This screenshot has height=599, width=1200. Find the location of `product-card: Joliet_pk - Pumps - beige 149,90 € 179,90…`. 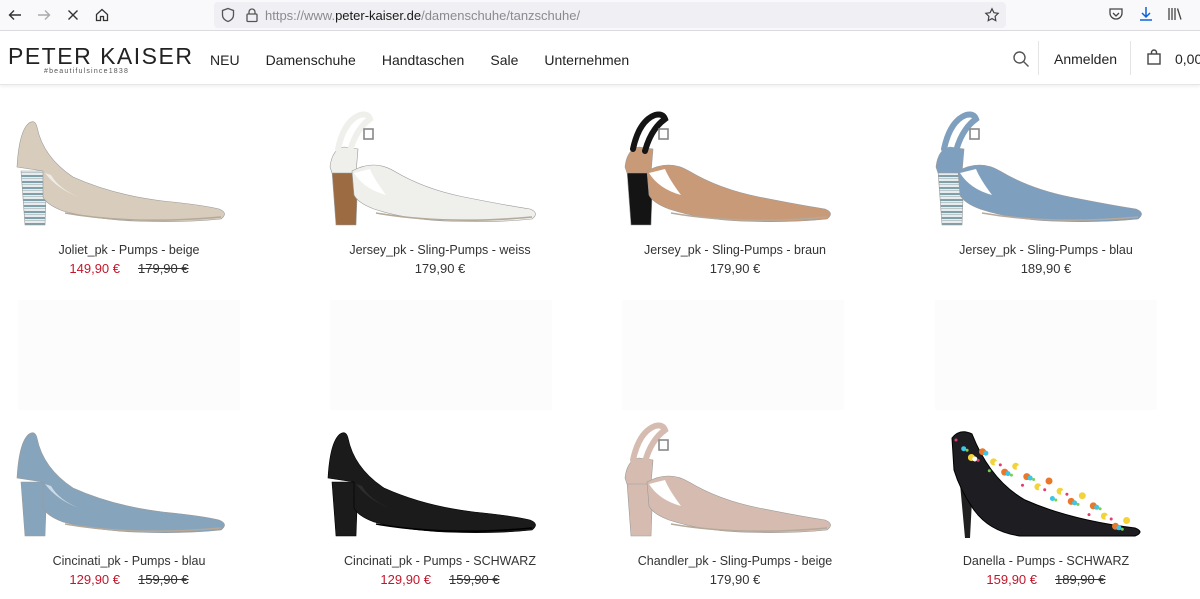

product-card: Joliet_pk - Pumps - beige 149,90 € 179,90… is located at coordinates (137, 192).